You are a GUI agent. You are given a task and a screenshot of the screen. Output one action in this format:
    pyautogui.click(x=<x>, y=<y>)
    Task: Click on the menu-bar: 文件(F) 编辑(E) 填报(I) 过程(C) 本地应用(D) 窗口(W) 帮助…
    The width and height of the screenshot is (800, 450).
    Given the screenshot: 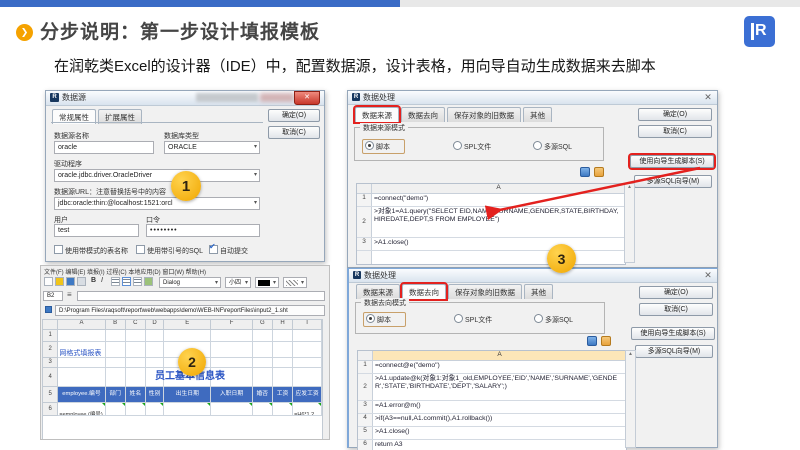 What is the action you would take?
    pyautogui.click(x=125, y=271)
    